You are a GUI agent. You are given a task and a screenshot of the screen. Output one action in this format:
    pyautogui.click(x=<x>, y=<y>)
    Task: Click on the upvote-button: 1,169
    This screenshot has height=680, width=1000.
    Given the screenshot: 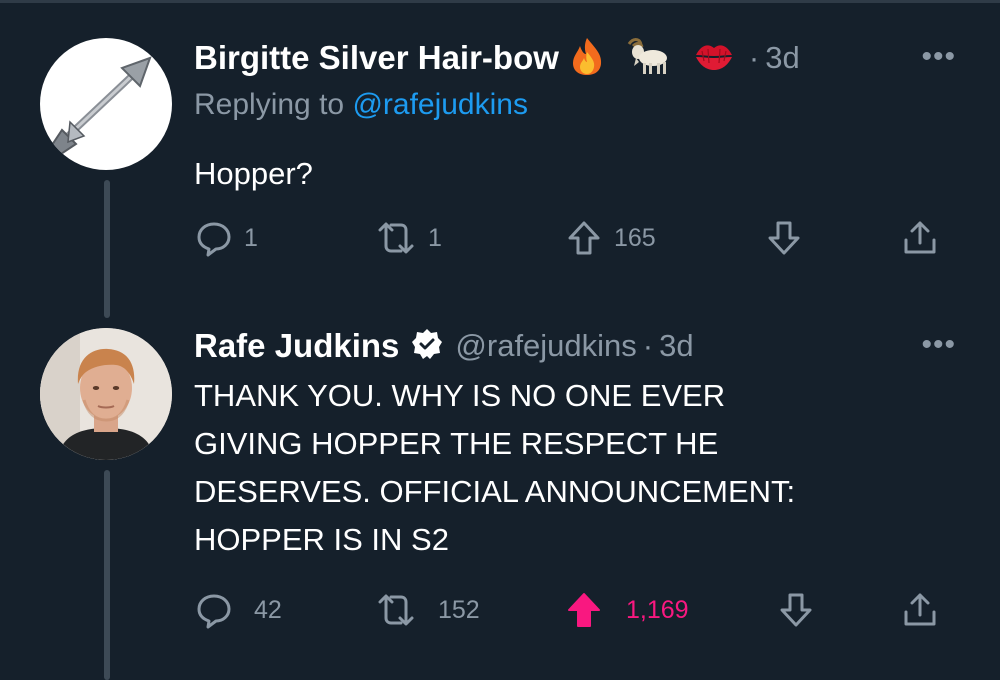 What is the action you would take?
    pyautogui.click(x=626, y=610)
    